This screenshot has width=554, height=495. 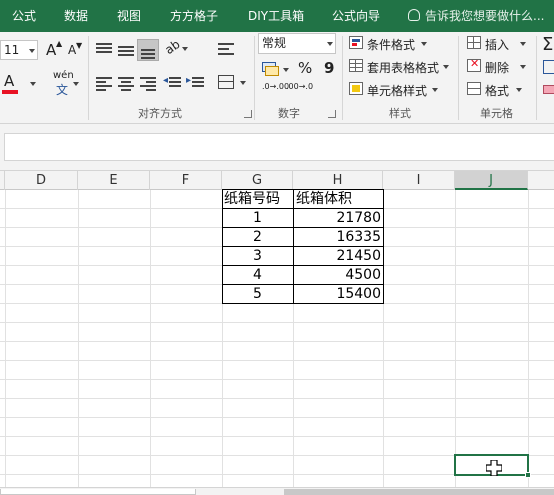 I want to click on table-cell-box-number: 5, so click(x=257, y=295).